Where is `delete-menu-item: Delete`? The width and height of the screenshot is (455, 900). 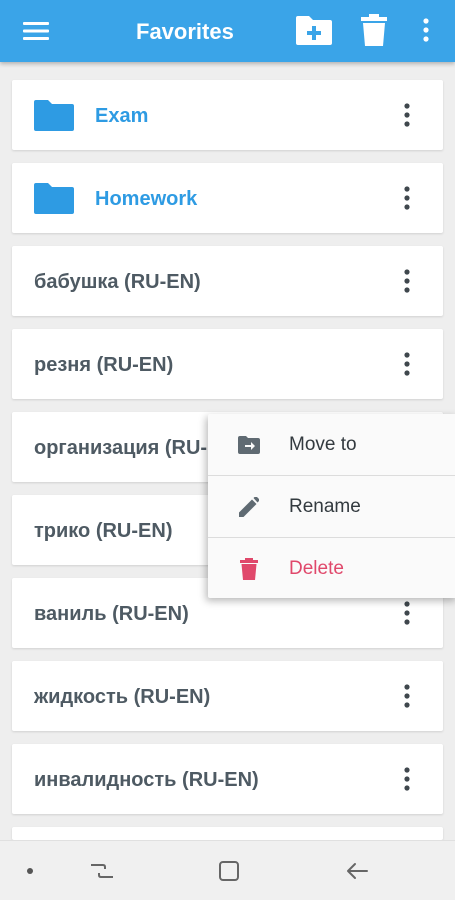 delete-menu-item: Delete is located at coordinates (331, 568).